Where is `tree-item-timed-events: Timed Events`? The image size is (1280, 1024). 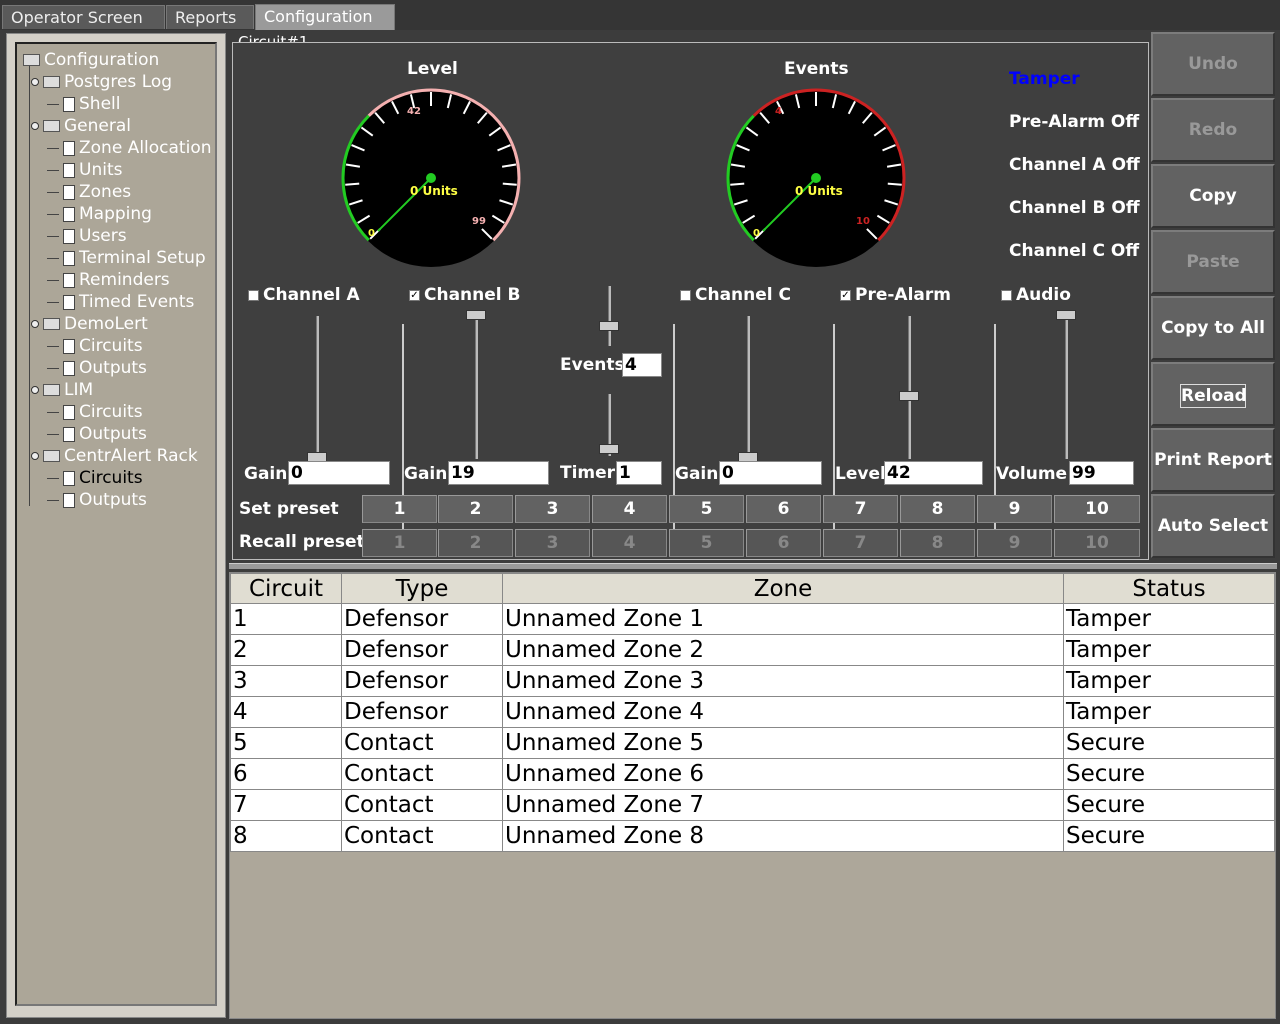
tree-item-timed-events: Timed Events is located at coordinates (128, 302).